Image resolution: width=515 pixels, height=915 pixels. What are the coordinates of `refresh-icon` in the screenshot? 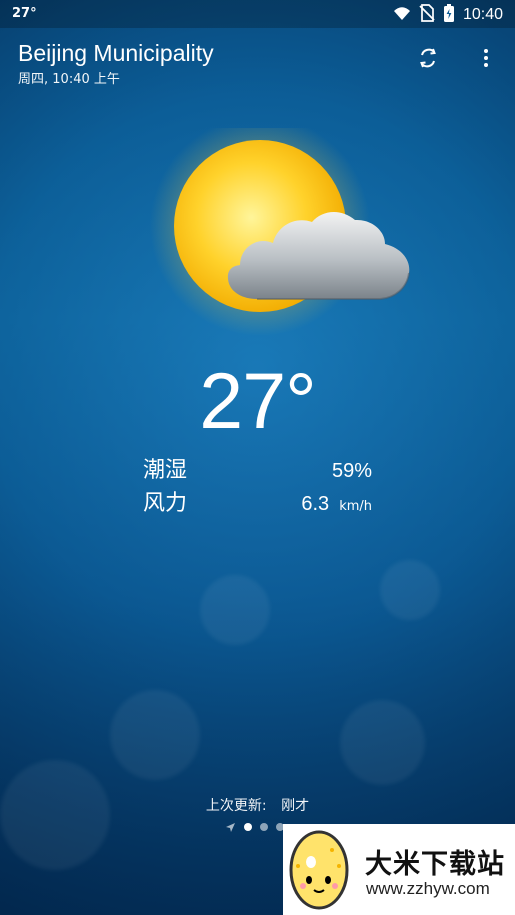 It's located at (428, 58).